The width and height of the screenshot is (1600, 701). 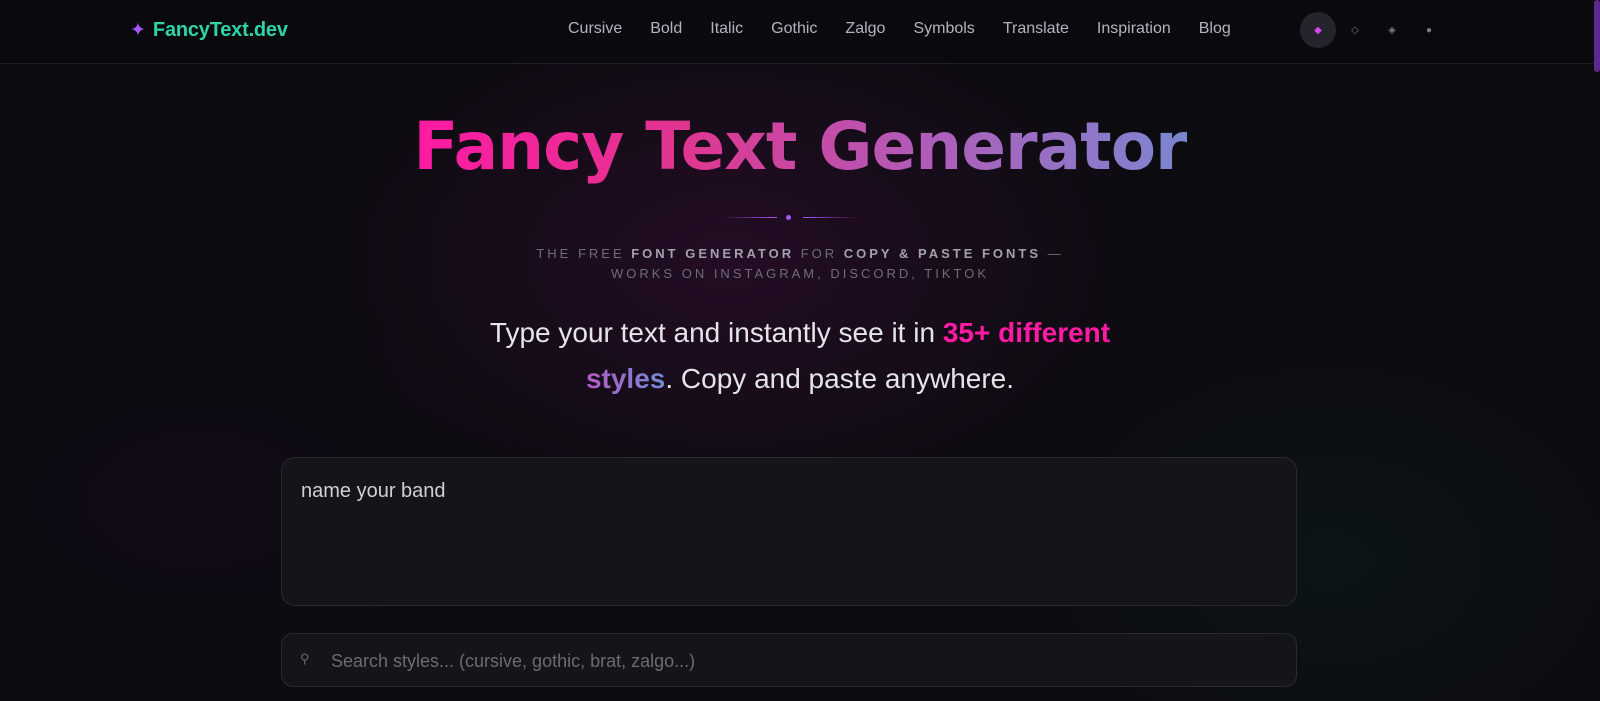 What do you see at coordinates (840, 378) in the screenshot?
I see `lead-text: . Copy and paste anywhere.` at bounding box center [840, 378].